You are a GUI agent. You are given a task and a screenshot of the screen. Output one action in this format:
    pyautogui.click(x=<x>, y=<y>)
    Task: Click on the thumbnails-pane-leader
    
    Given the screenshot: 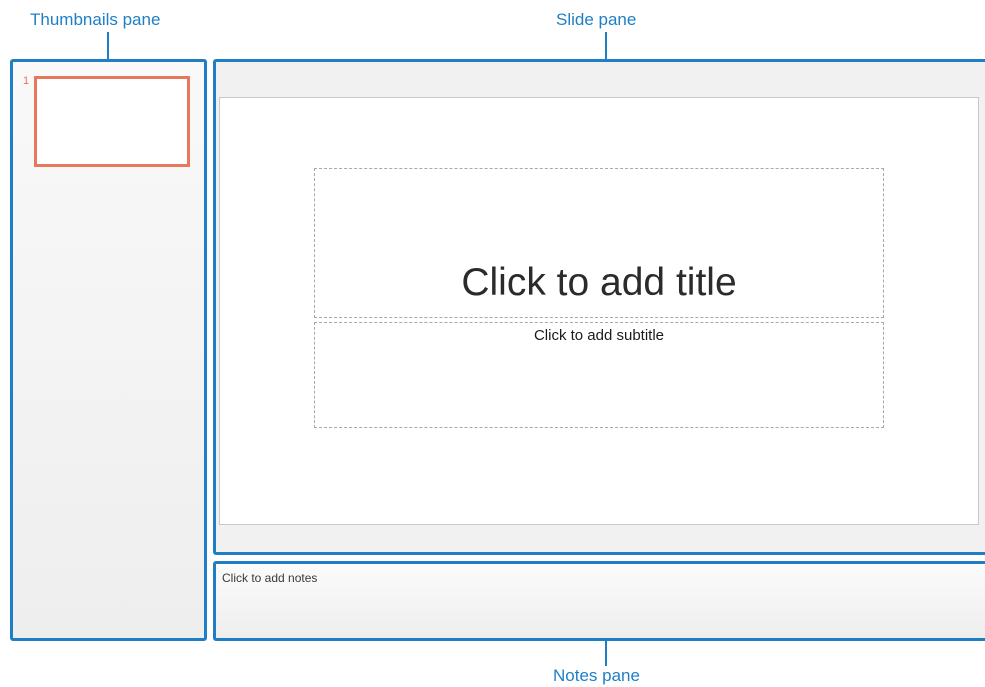 What is the action you would take?
    pyautogui.click(x=108, y=46)
    